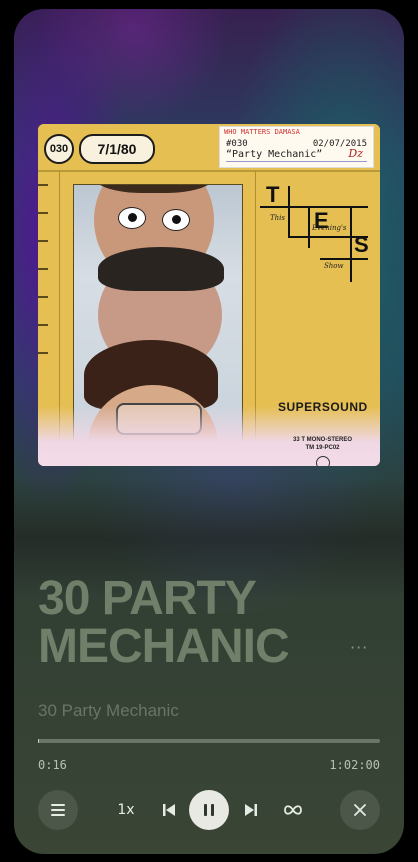  I want to click on cover-specs: 33 T MONO-STEREO TM 19-PC02, so click(322, 444).